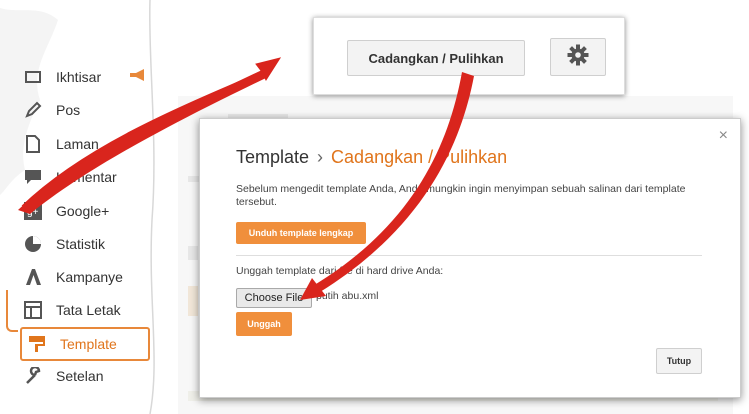 The width and height of the screenshot is (749, 414). I want to click on svg-text: g+, so click(33, 212).